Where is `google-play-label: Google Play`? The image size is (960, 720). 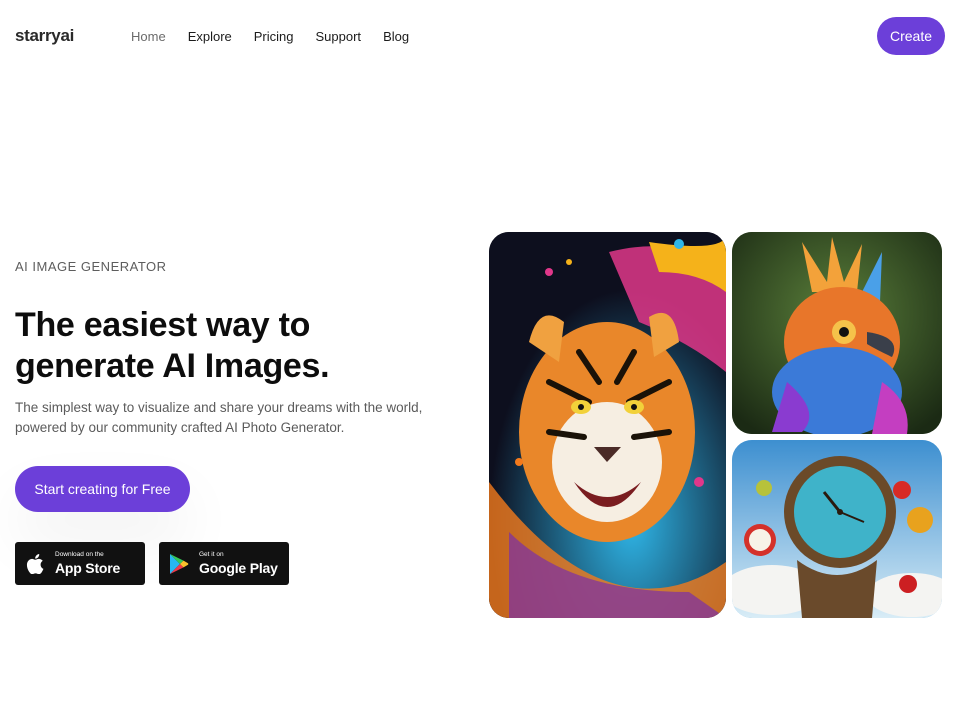 google-play-label: Google Play is located at coordinates (238, 567).